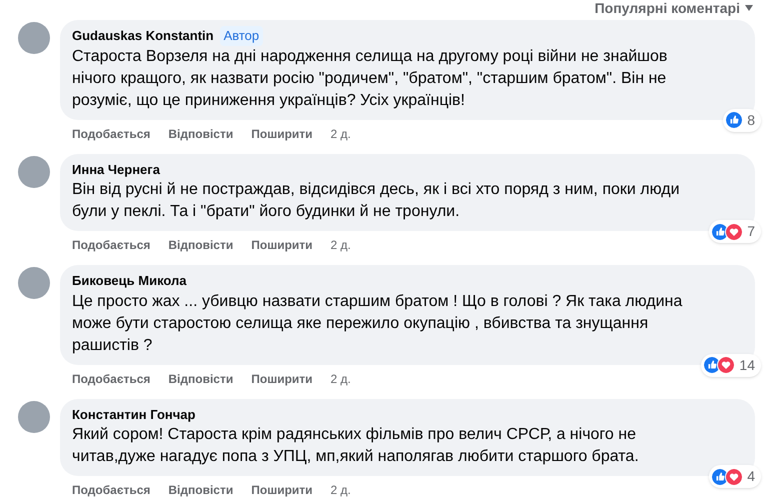 This screenshot has width=768, height=497. I want to click on comment-text: Який сором! Староста крім радянських фільмів про велич СРСР, а нічого не читав,дуже нагадує попа з УПЦ, мп,який наполягав любити старшого брата., so click(356, 446).